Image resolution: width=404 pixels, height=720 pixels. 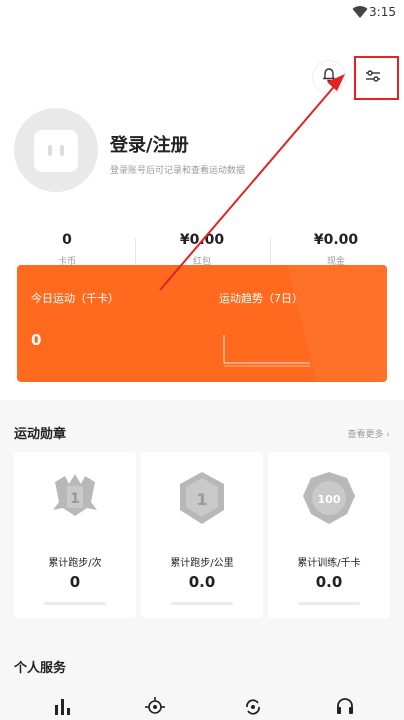 I want to click on stats-icon, so click(x=62, y=706).